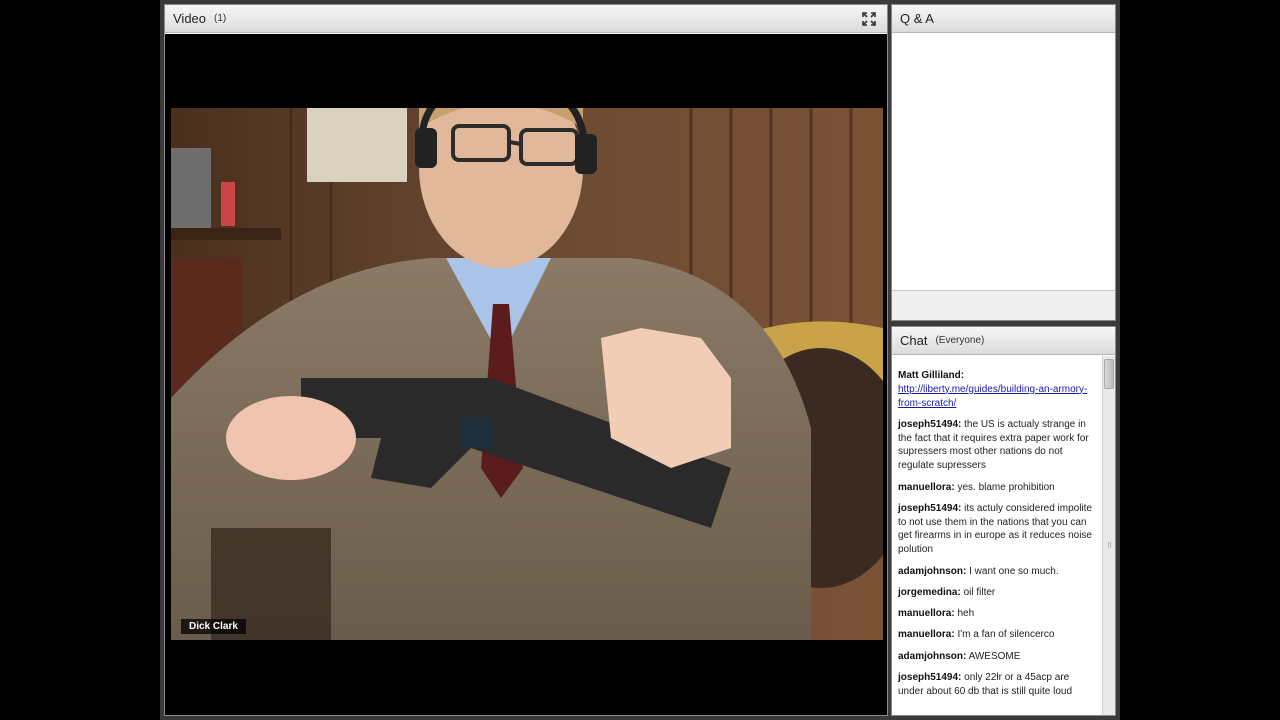 The width and height of the screenshot is (1280, 720). I want to click on chat-message: manuellora: yes. blame prohibition, so click(997, 488).